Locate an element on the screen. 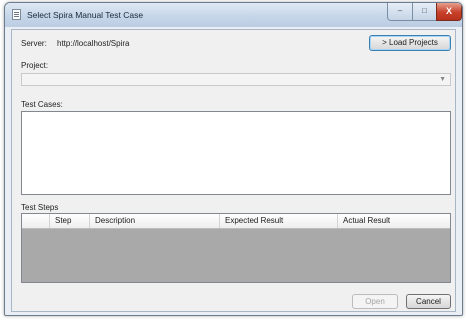 The image size is (466, 320). maximize-button: □ is located at coordinates (424, 12).